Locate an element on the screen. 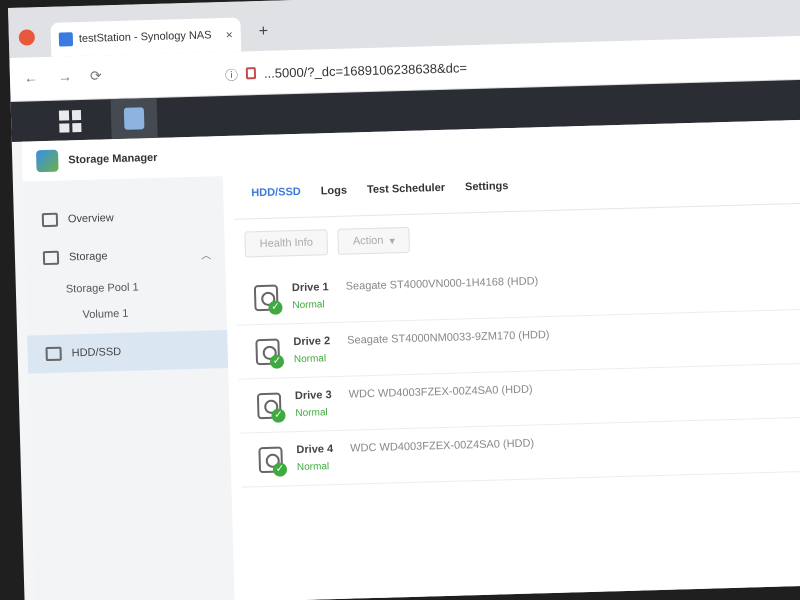  browser-tab: testStation - Synology NAS × is located at coordinates (146, 37).